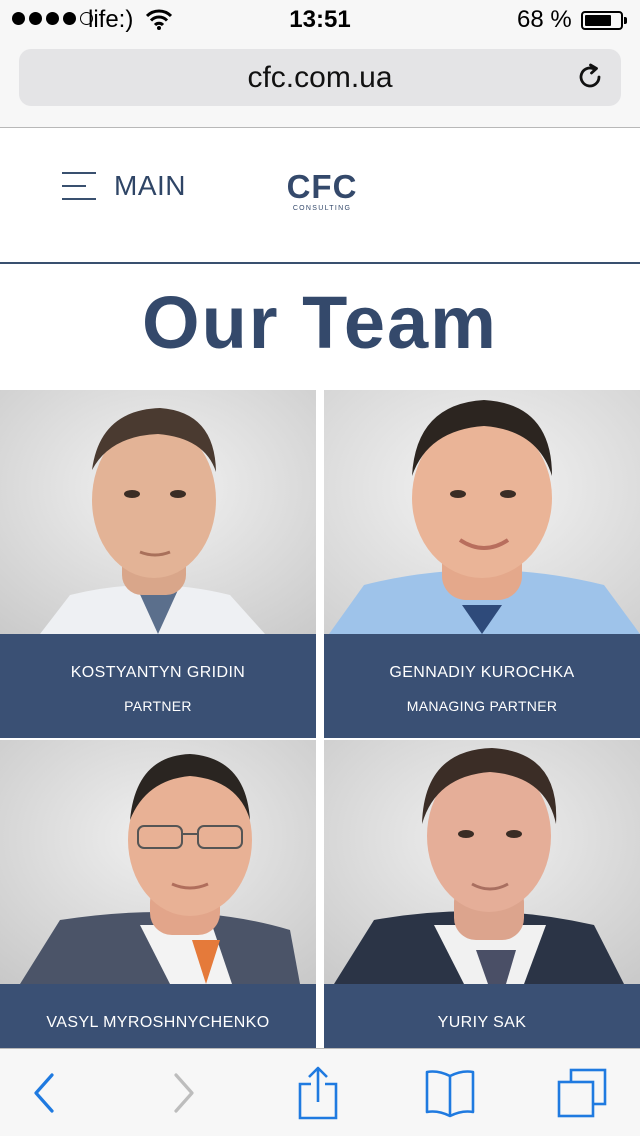 The height and width of the screenshot is (1136, 640). I want to click on team-member-caption: YURIY SAK, so click(482, 1017).